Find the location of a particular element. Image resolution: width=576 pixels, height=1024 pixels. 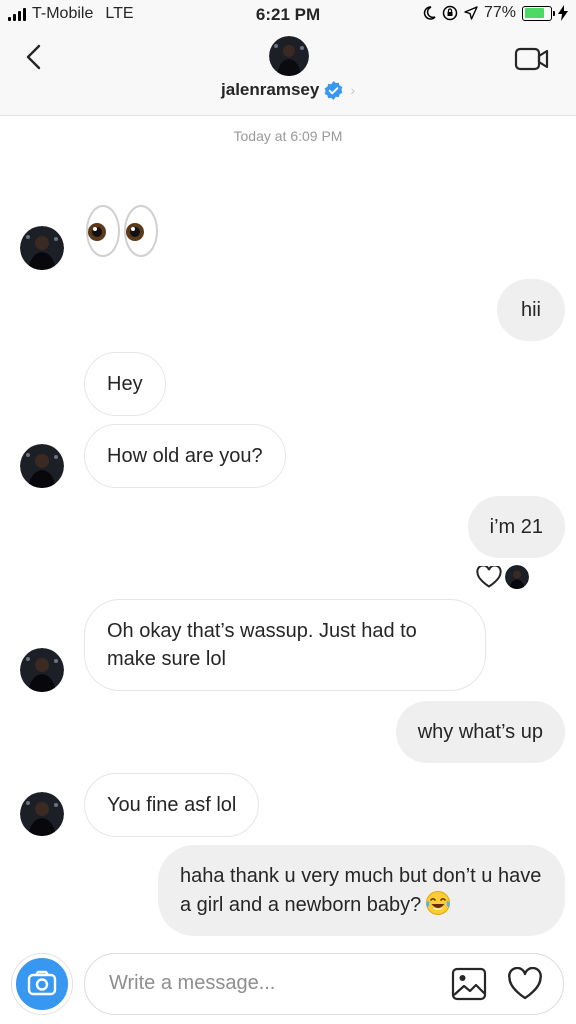

incoming-message: How old are you? is located at coordinates (185, 456).